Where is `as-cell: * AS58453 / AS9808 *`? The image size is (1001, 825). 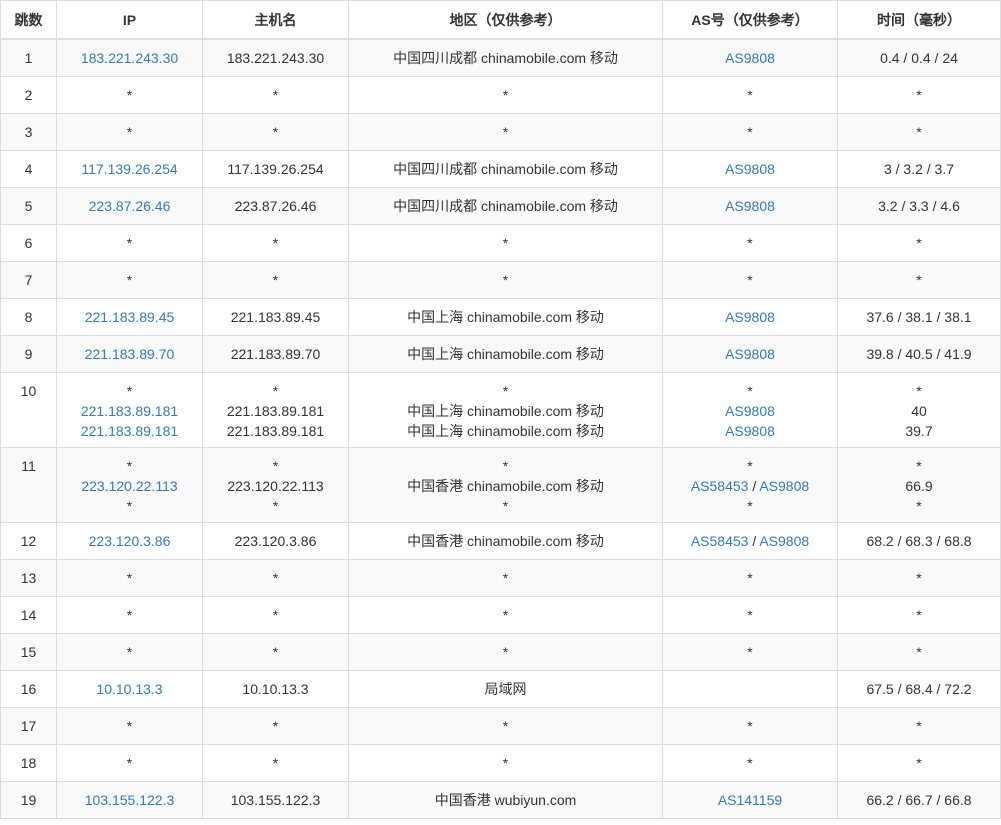
as-cell: * AS58453 / AS9808 * is located at coordinates (750, 485).